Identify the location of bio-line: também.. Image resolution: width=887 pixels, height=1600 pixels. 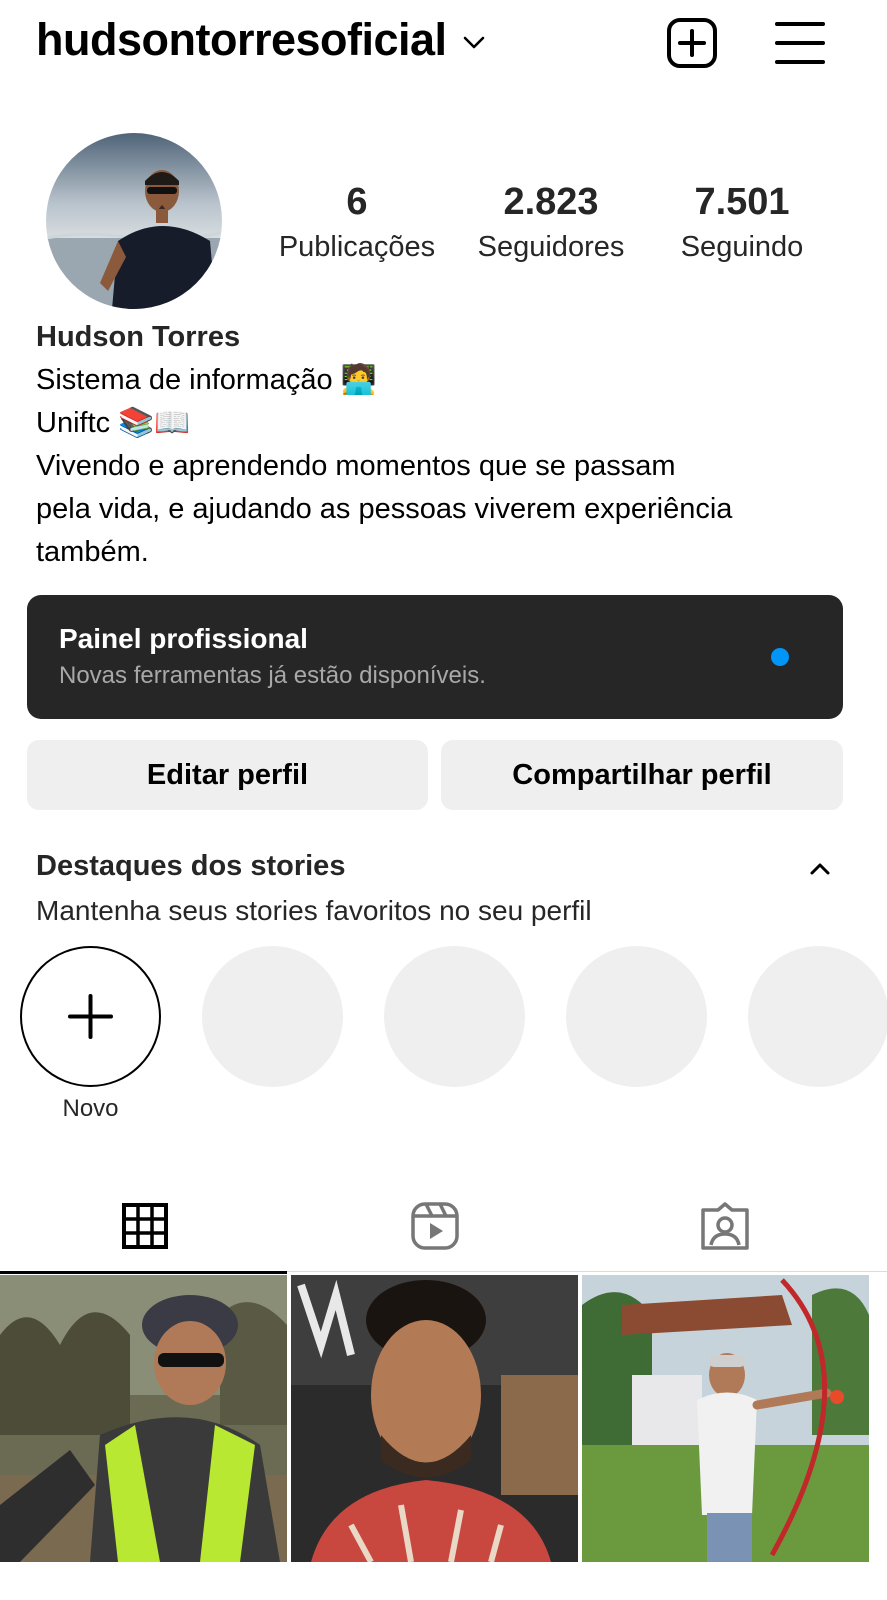
(92, 552).